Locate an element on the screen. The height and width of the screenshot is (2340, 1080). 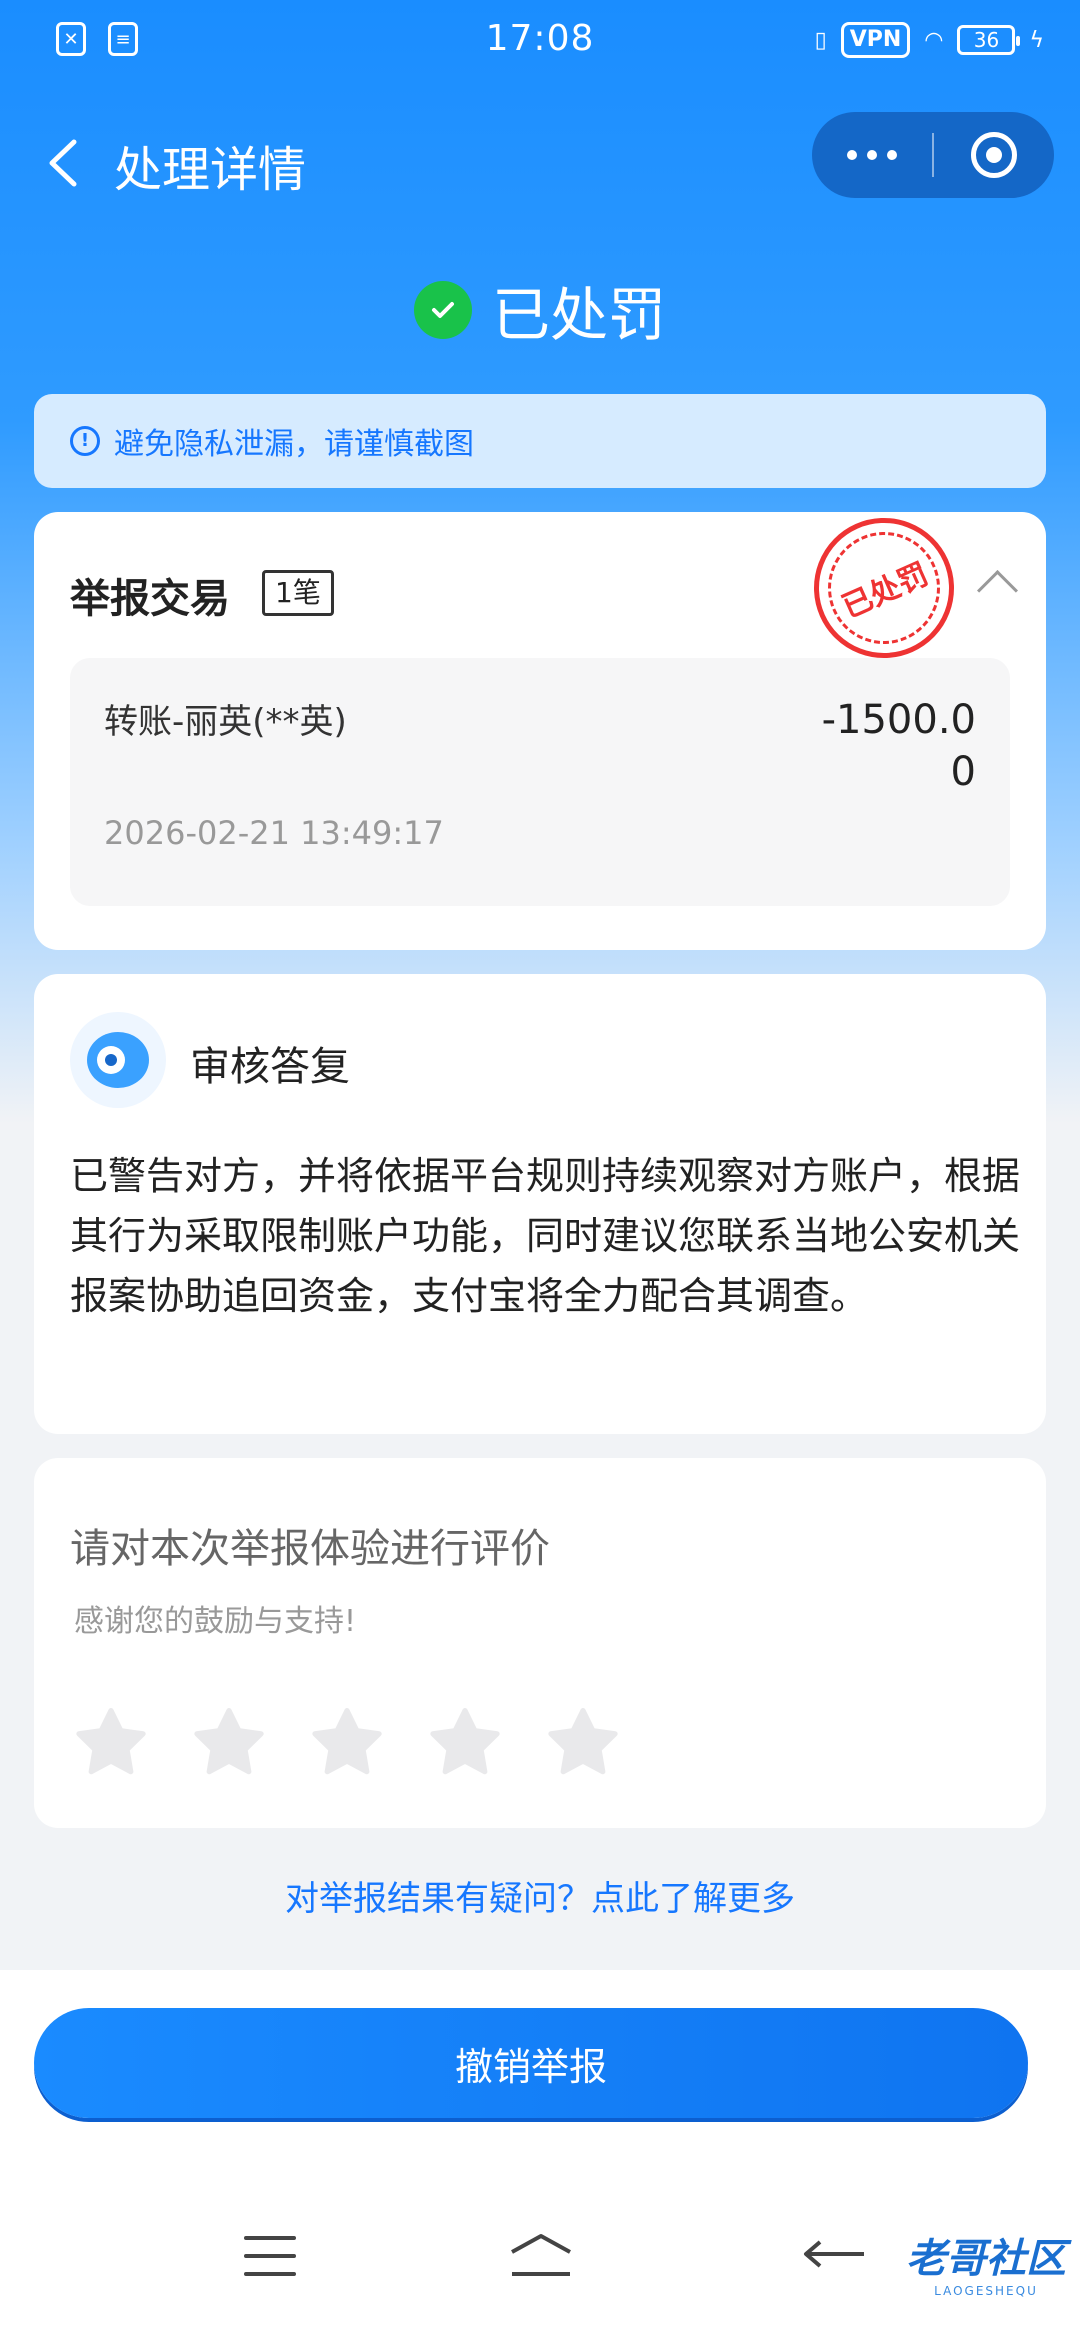
penalized-stamp: 已处罚 is located at coordinates (884, 588).